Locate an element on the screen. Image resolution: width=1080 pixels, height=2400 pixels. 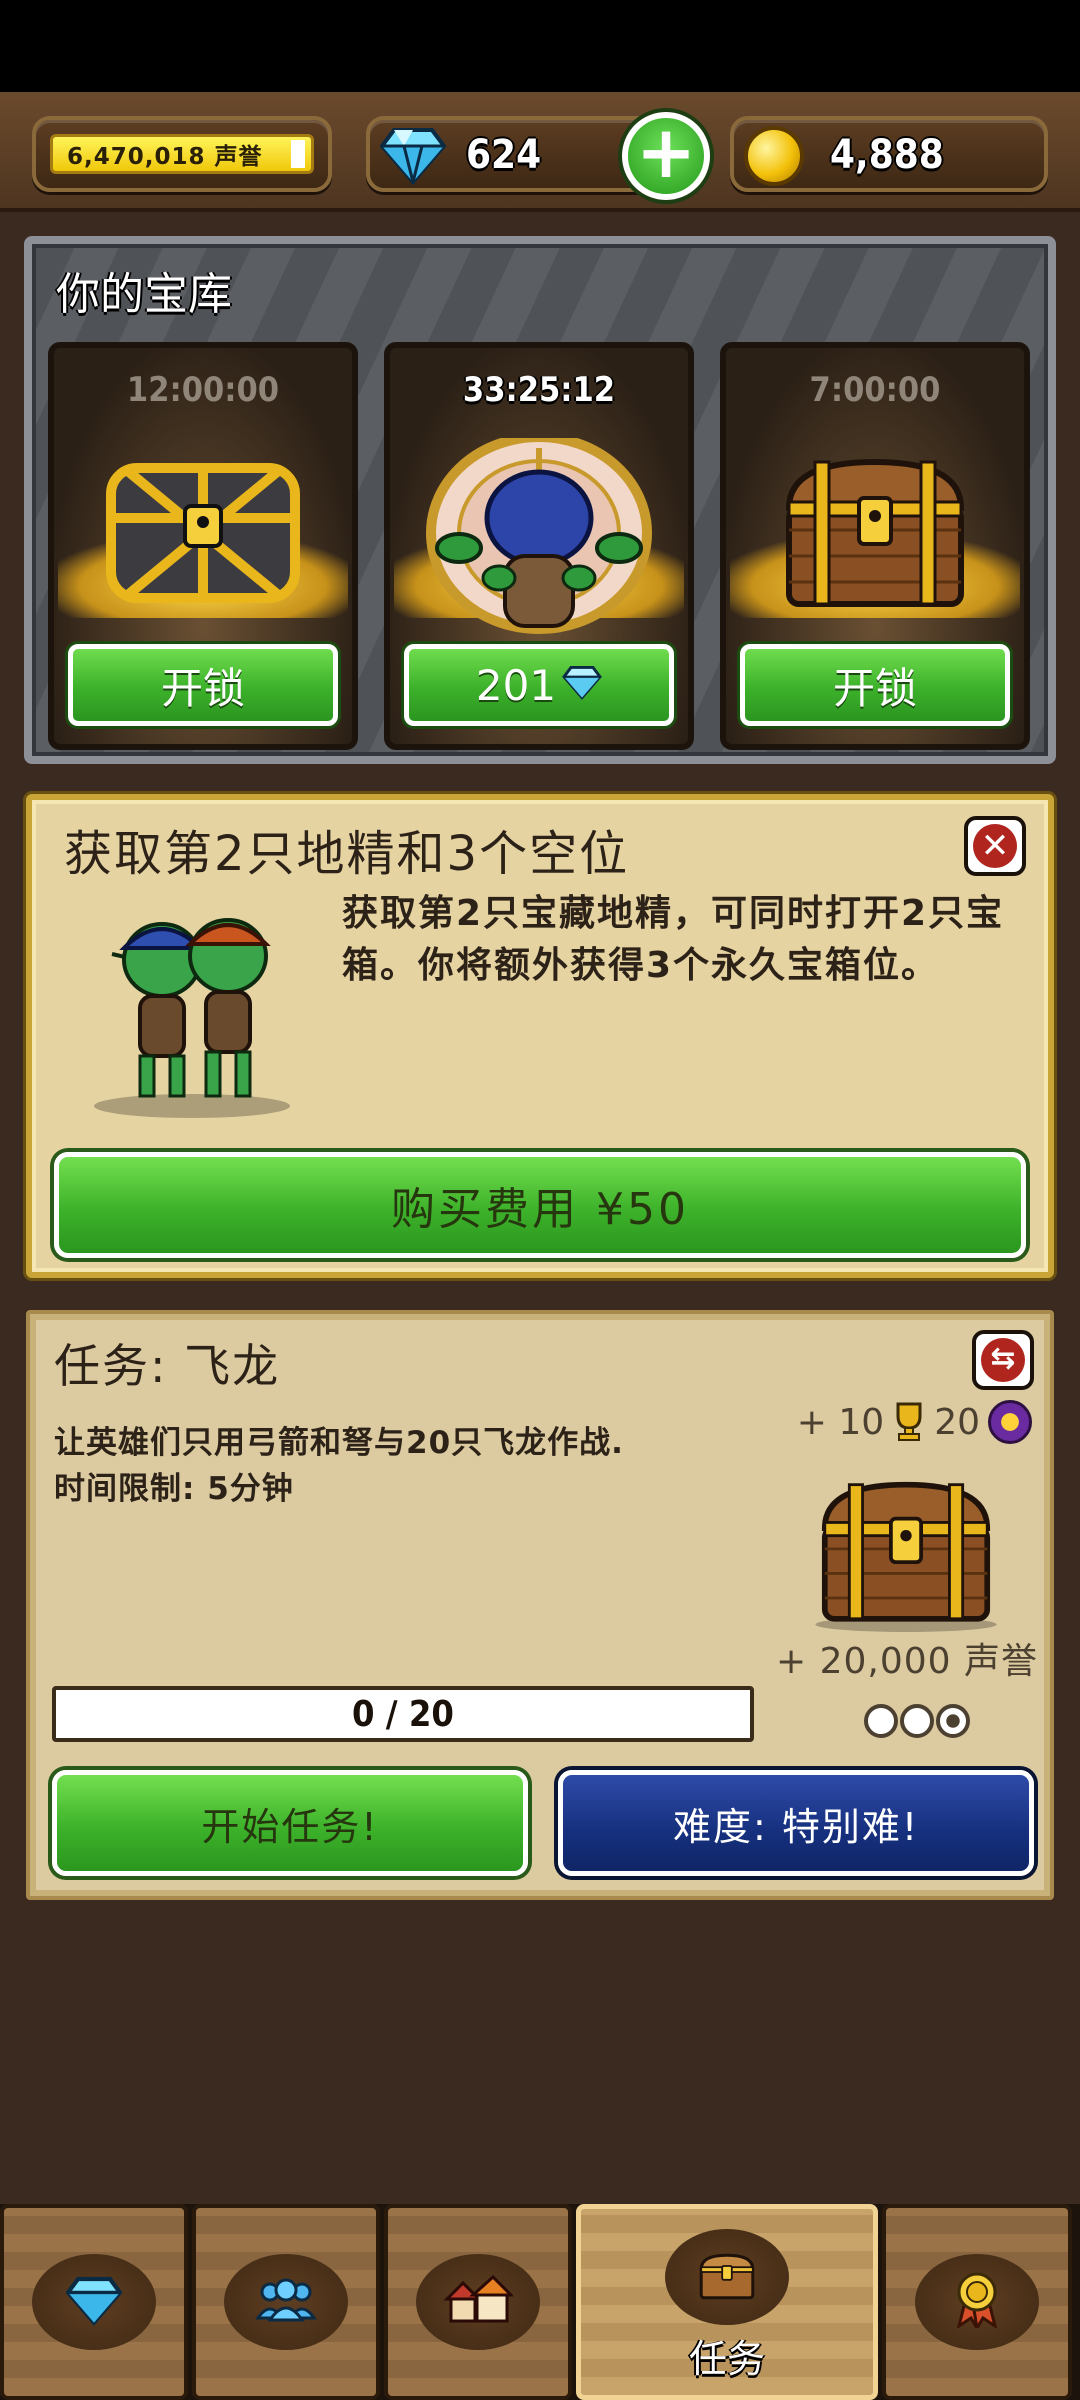
tab-heroes is located at coordinates (286, 2302).